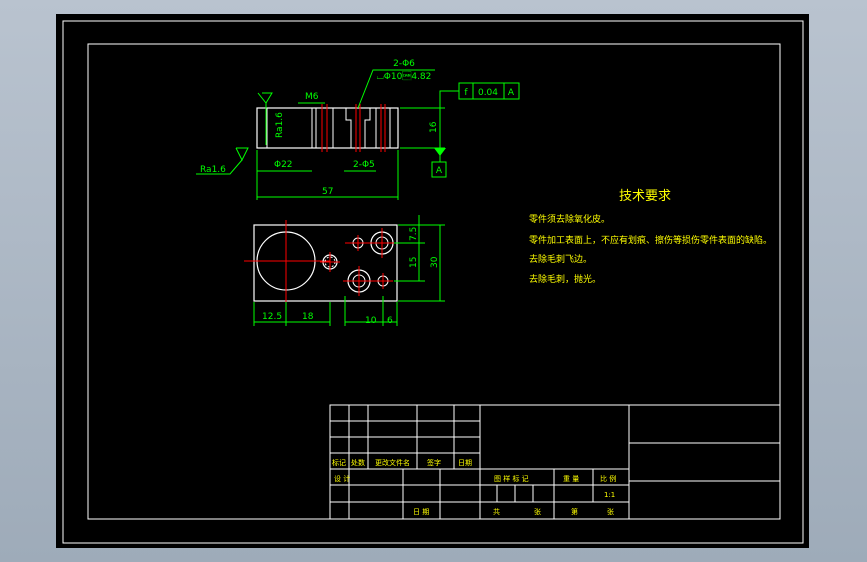 Image resolution: width=867 pixels, height=562 pixels. What do you see at coordinates (608, 478) in the screenshot?
I see `tb-scale-label: 比 例` at bounding box center [608, 478].